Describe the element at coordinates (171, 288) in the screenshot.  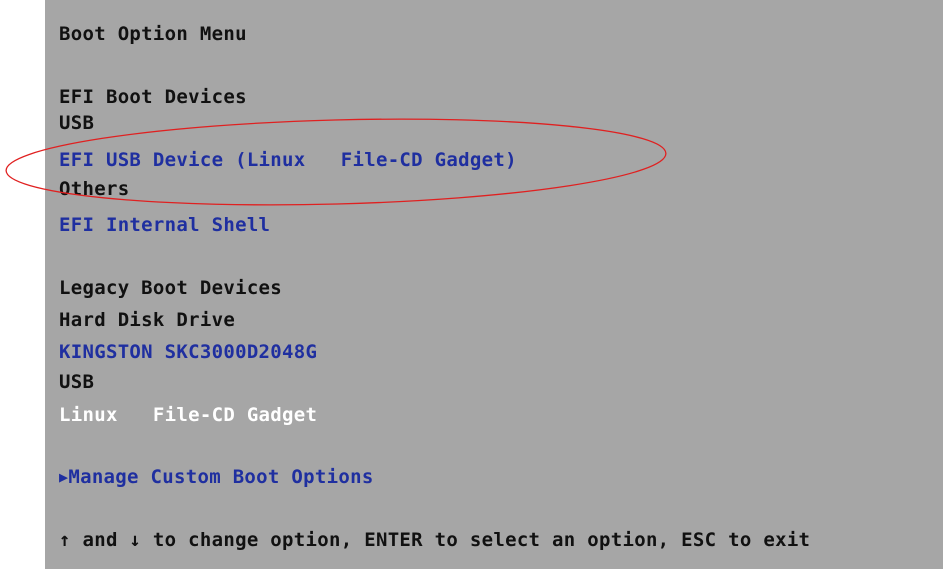
I see `legacy-boot-devices-heading: Legacy Boot Devices` at that location.